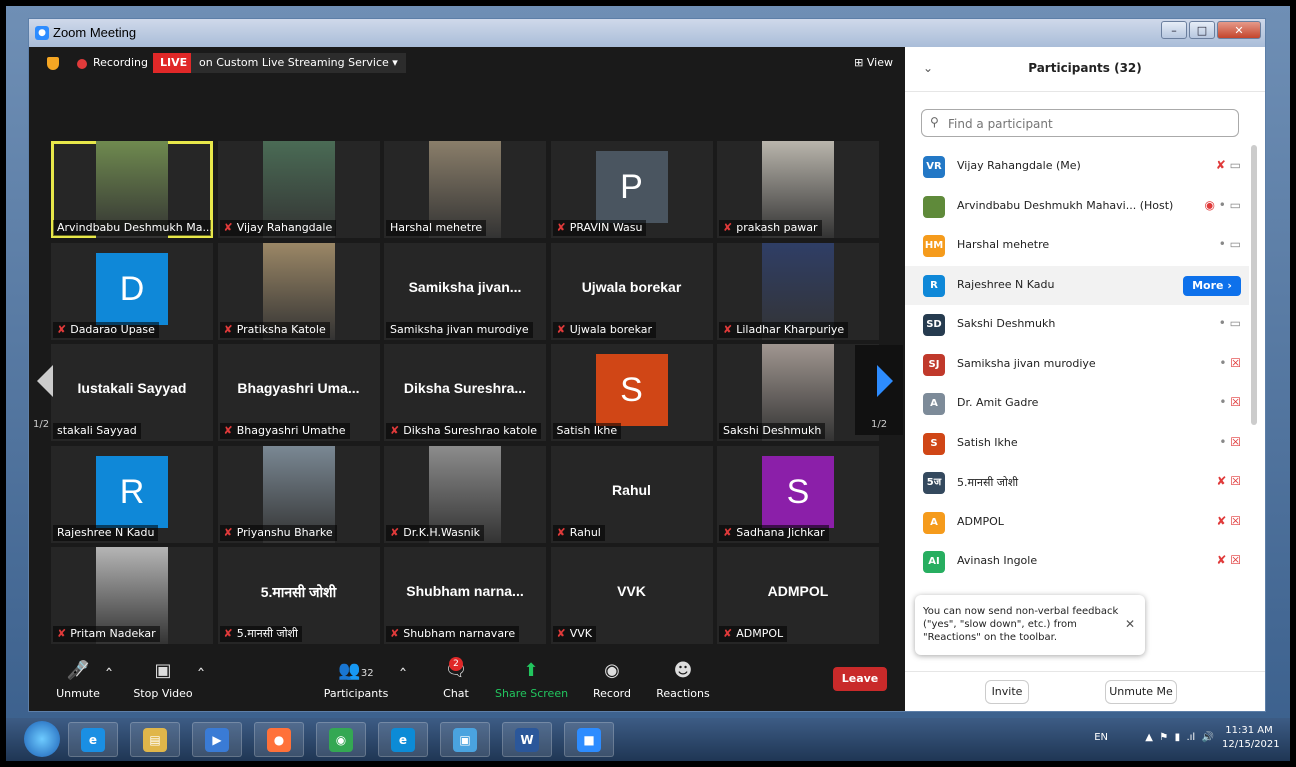 The height and width of the screenshot is (767, 1296). Describe the element at coordinates (589, 739) in the screenshot. I see `taskbar-app-button: ■` at that location.